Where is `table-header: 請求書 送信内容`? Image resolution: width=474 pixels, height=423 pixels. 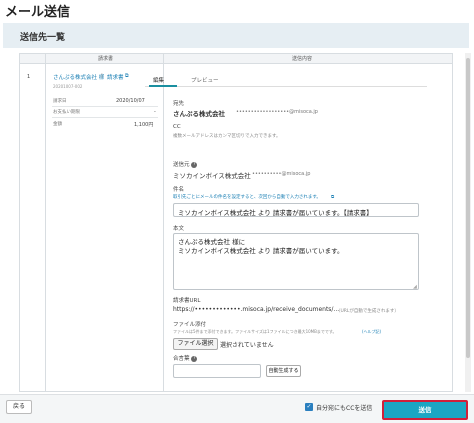
table-header: 請求書 送信内容 is located at coordinates (236, 59).